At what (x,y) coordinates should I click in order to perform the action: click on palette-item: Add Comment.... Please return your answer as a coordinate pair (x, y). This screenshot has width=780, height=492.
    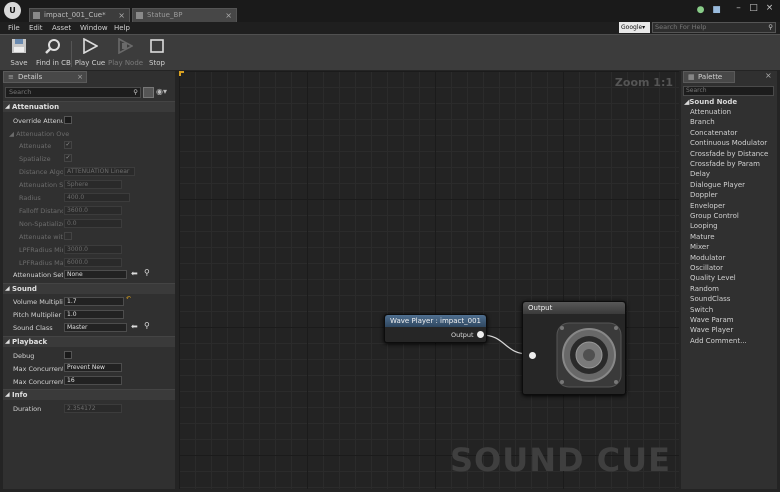
    Looking at the image, I should click on (718, 341).